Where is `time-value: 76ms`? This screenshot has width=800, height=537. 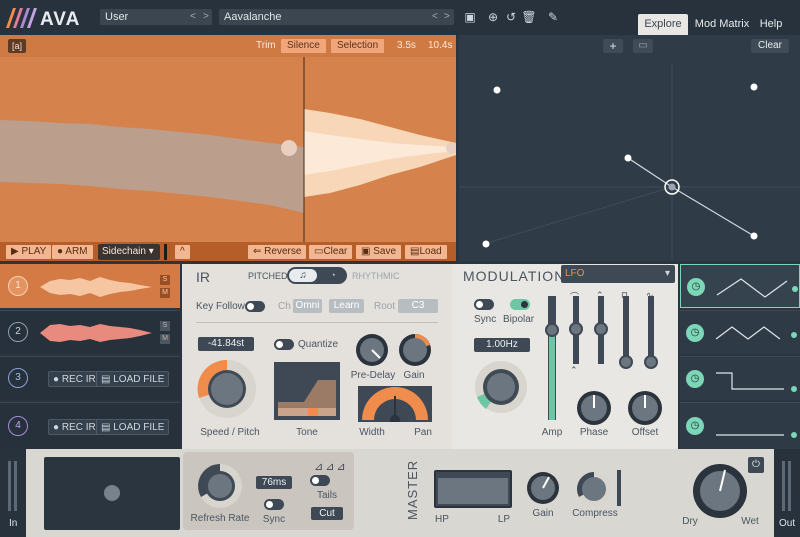
time-value: 76ms is located at coordinates (274, 482).